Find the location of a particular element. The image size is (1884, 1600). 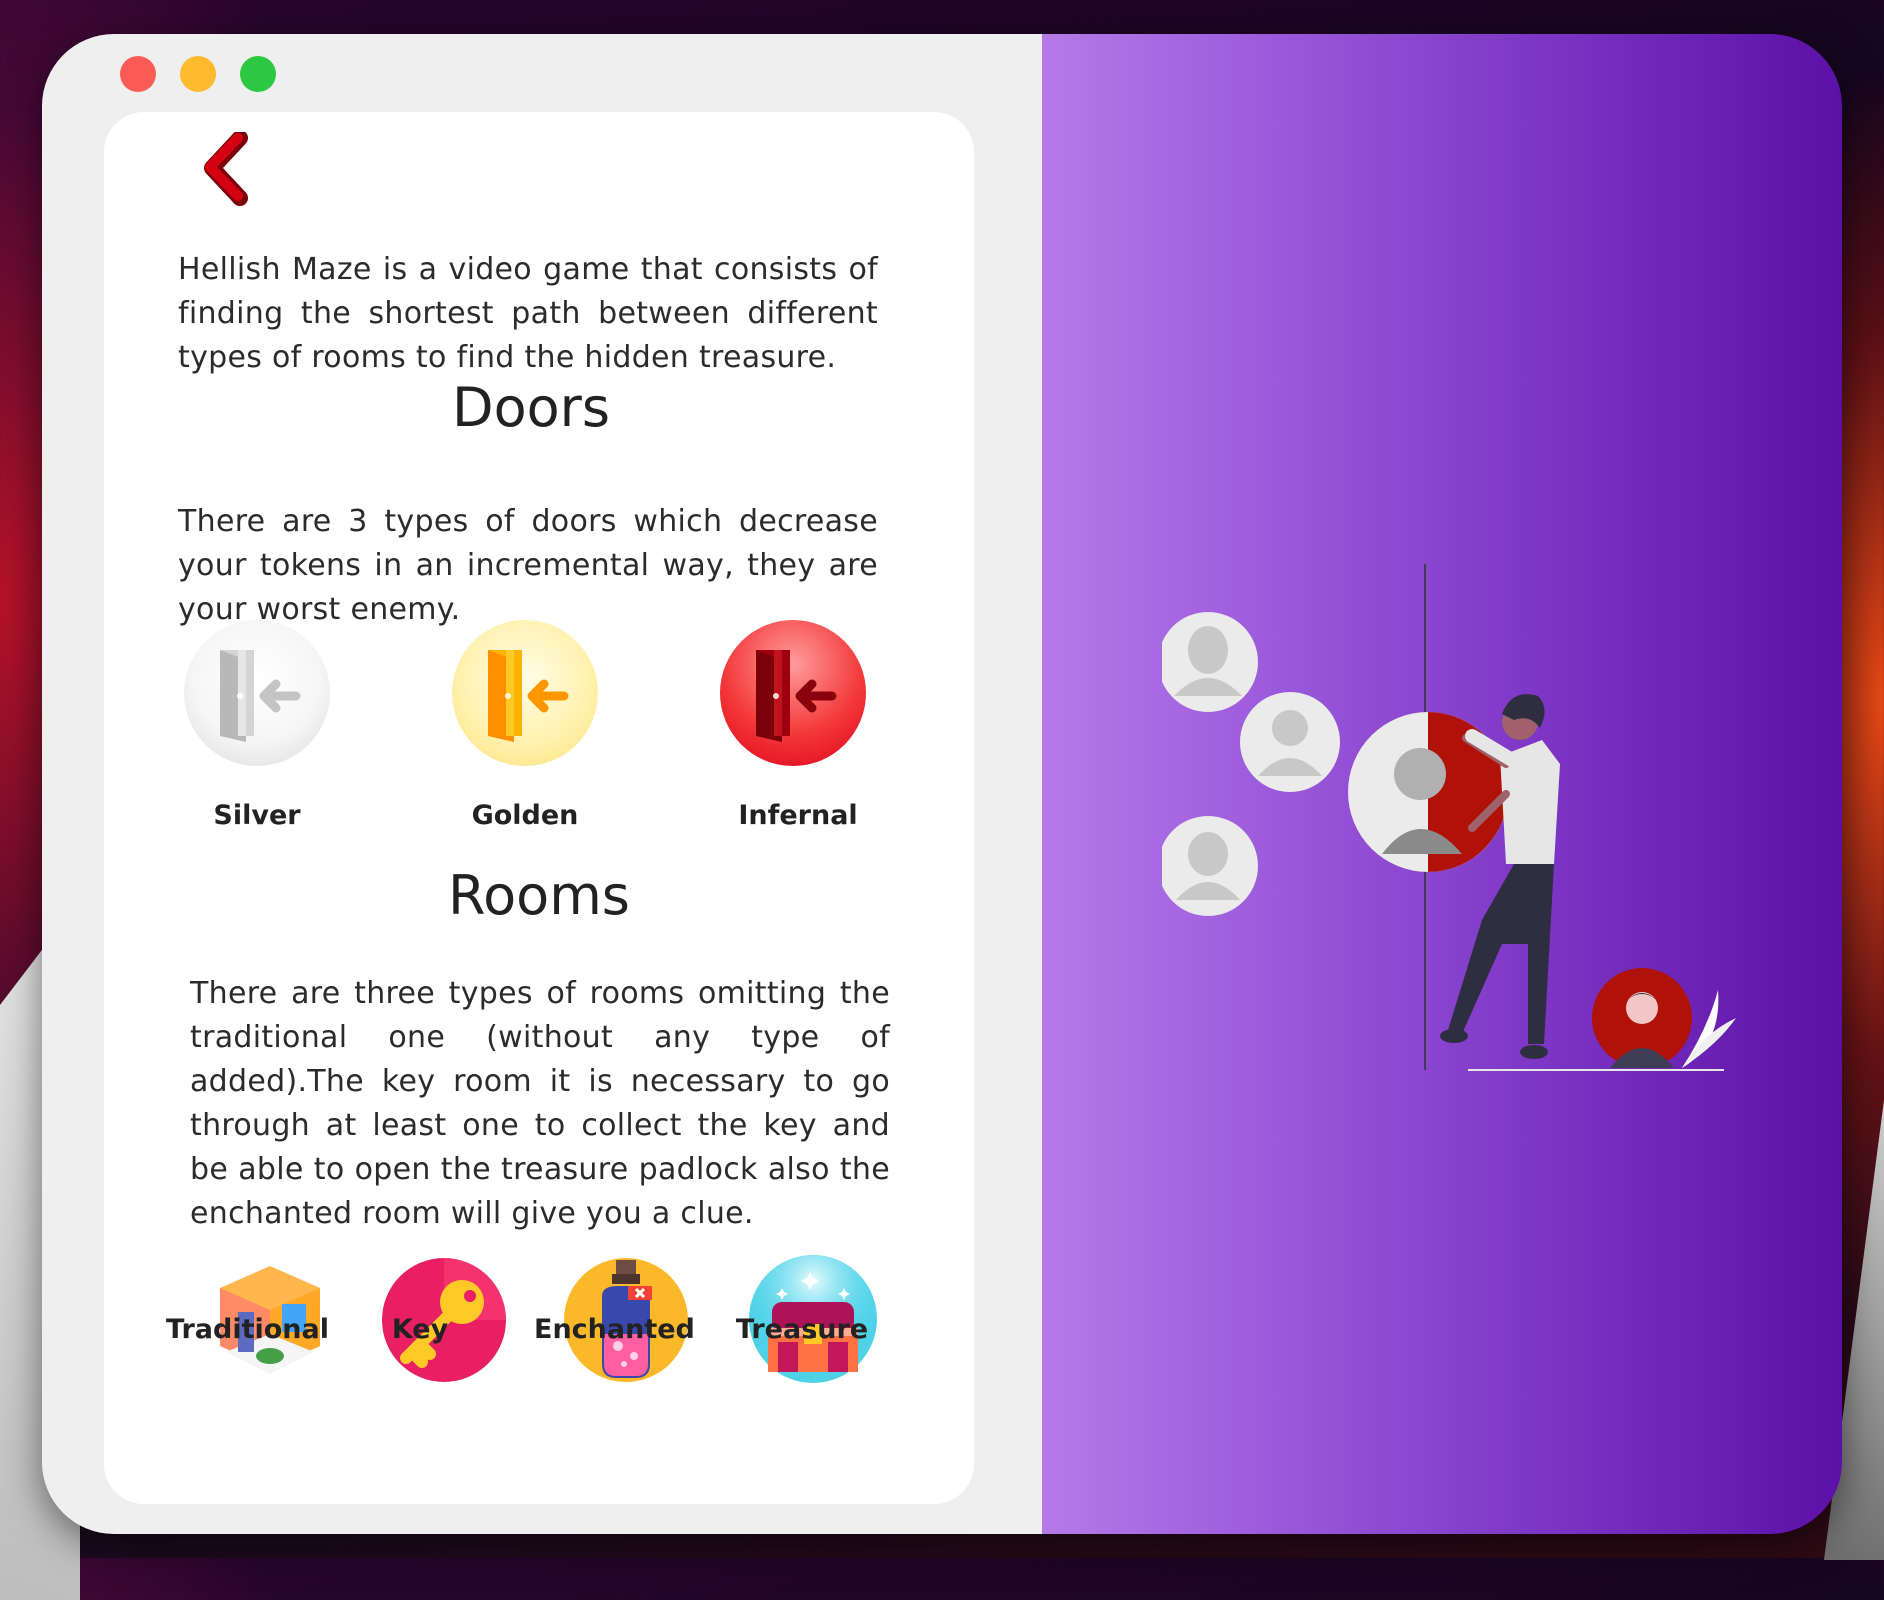

back-button is located at coordinates (226, 171).